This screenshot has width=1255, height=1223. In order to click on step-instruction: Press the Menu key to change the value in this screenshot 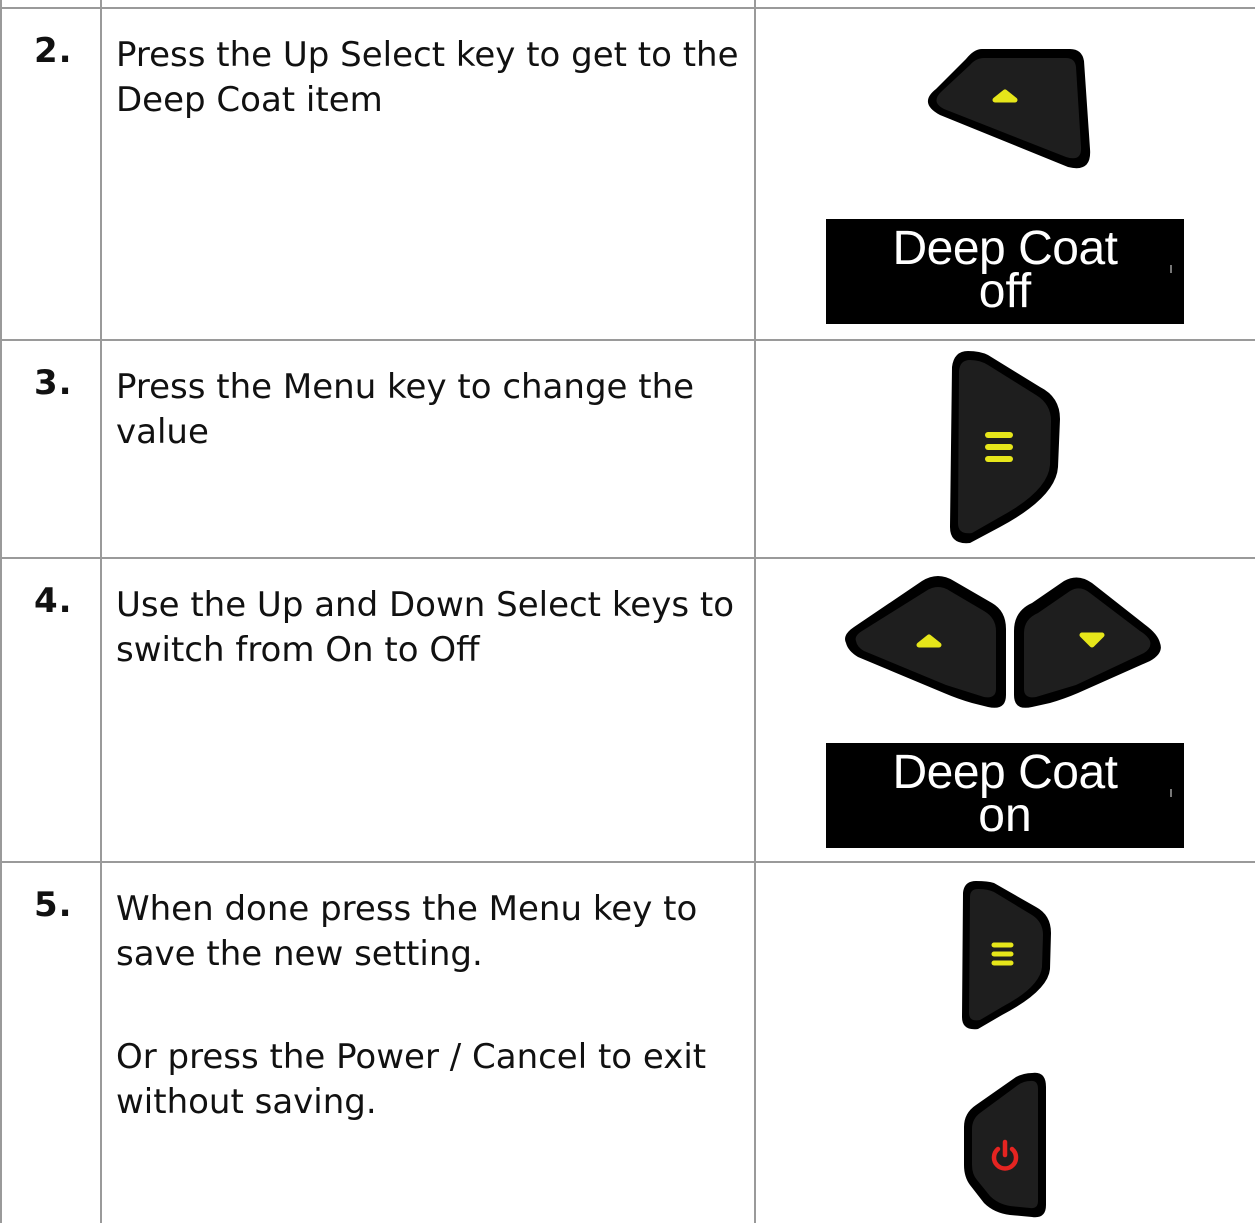, I will do `click(405, 409)`.